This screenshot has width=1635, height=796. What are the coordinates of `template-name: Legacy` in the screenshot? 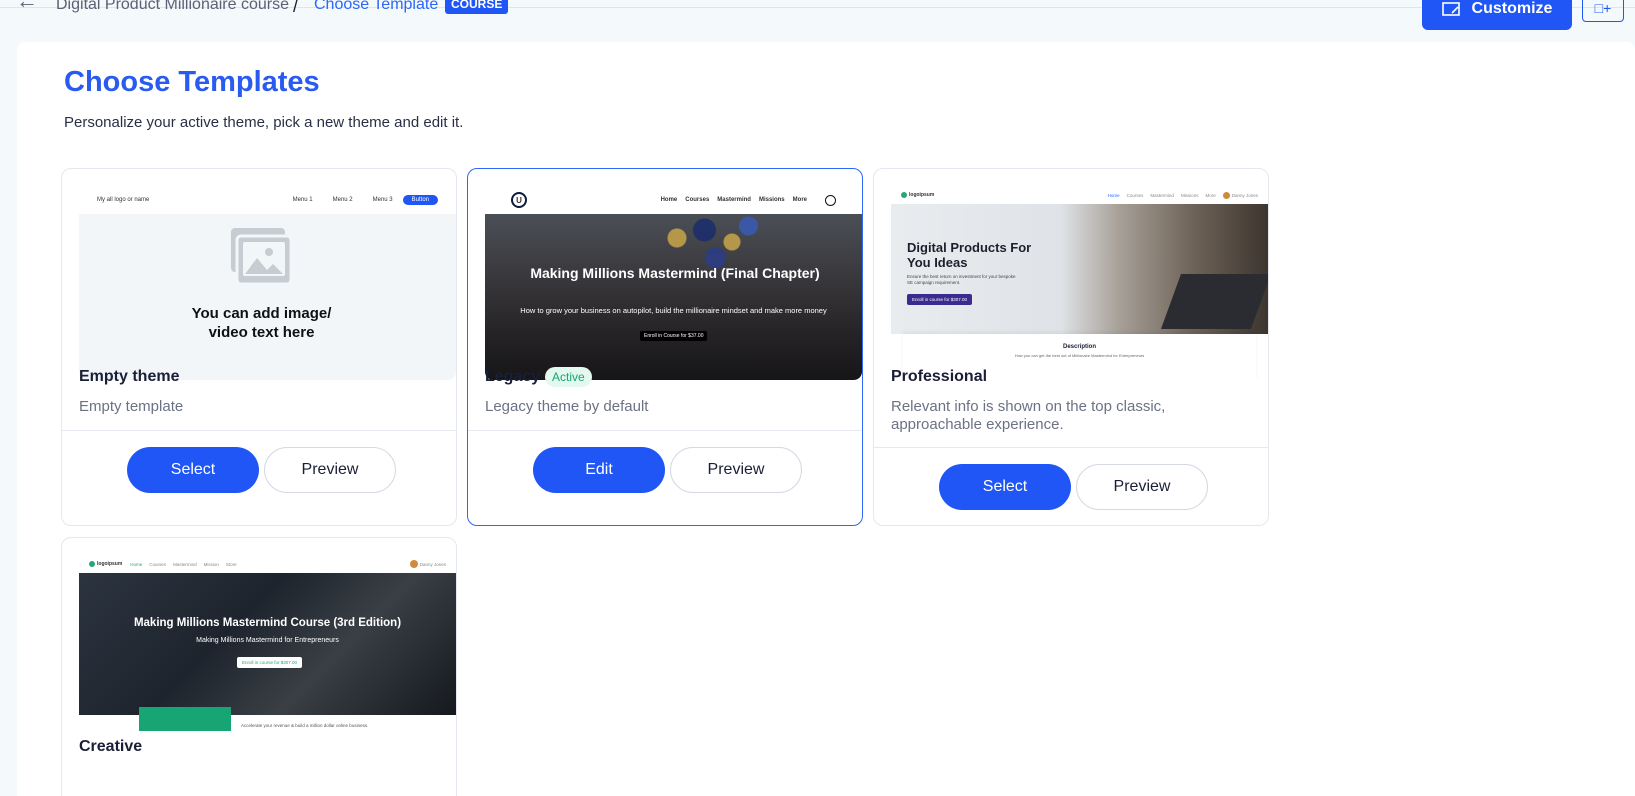 It's located at (513, 376).